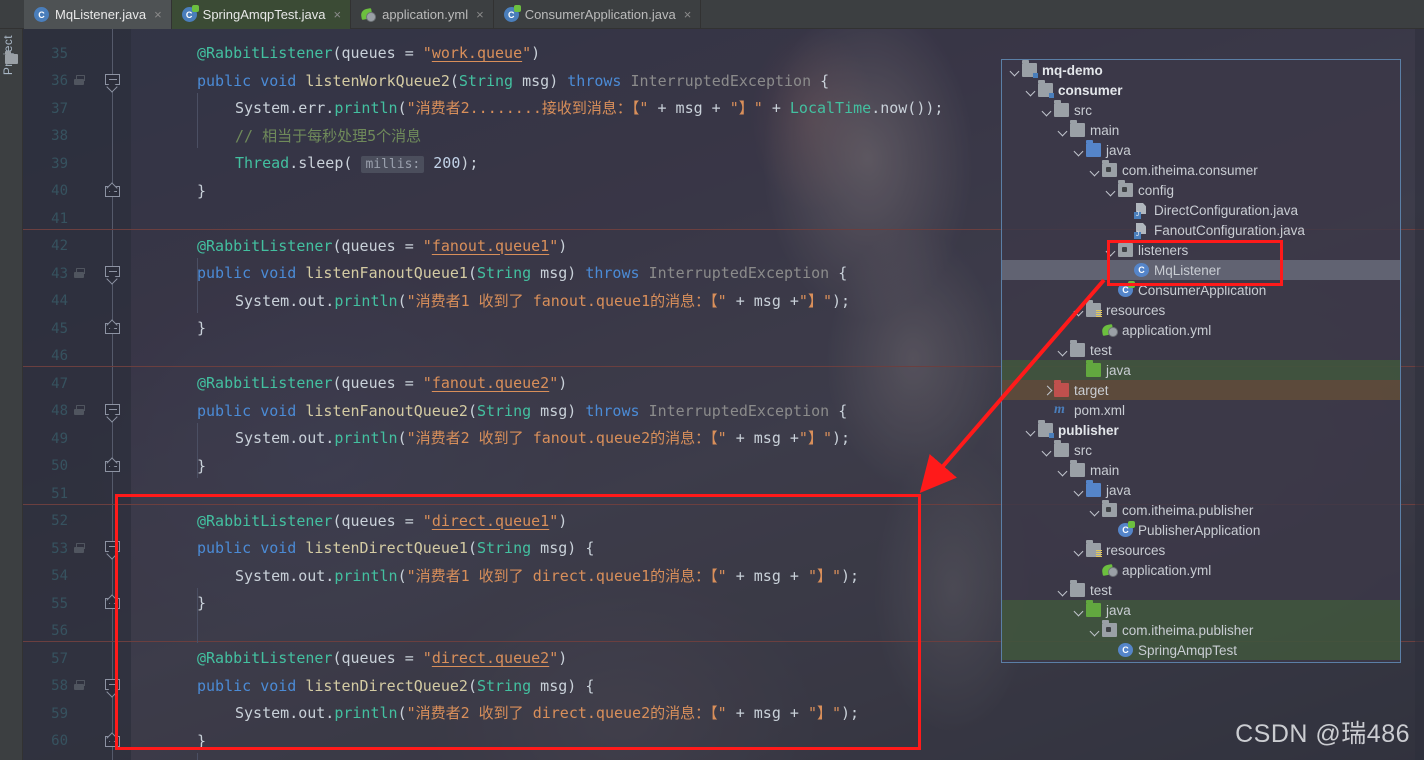 This screenshot has height=760, width=1424. What do you see at coordinates (1201, 270) in the screenshot?
I see `tree-node-mqlistener: MqListener` at bounding box center [1201, 270].